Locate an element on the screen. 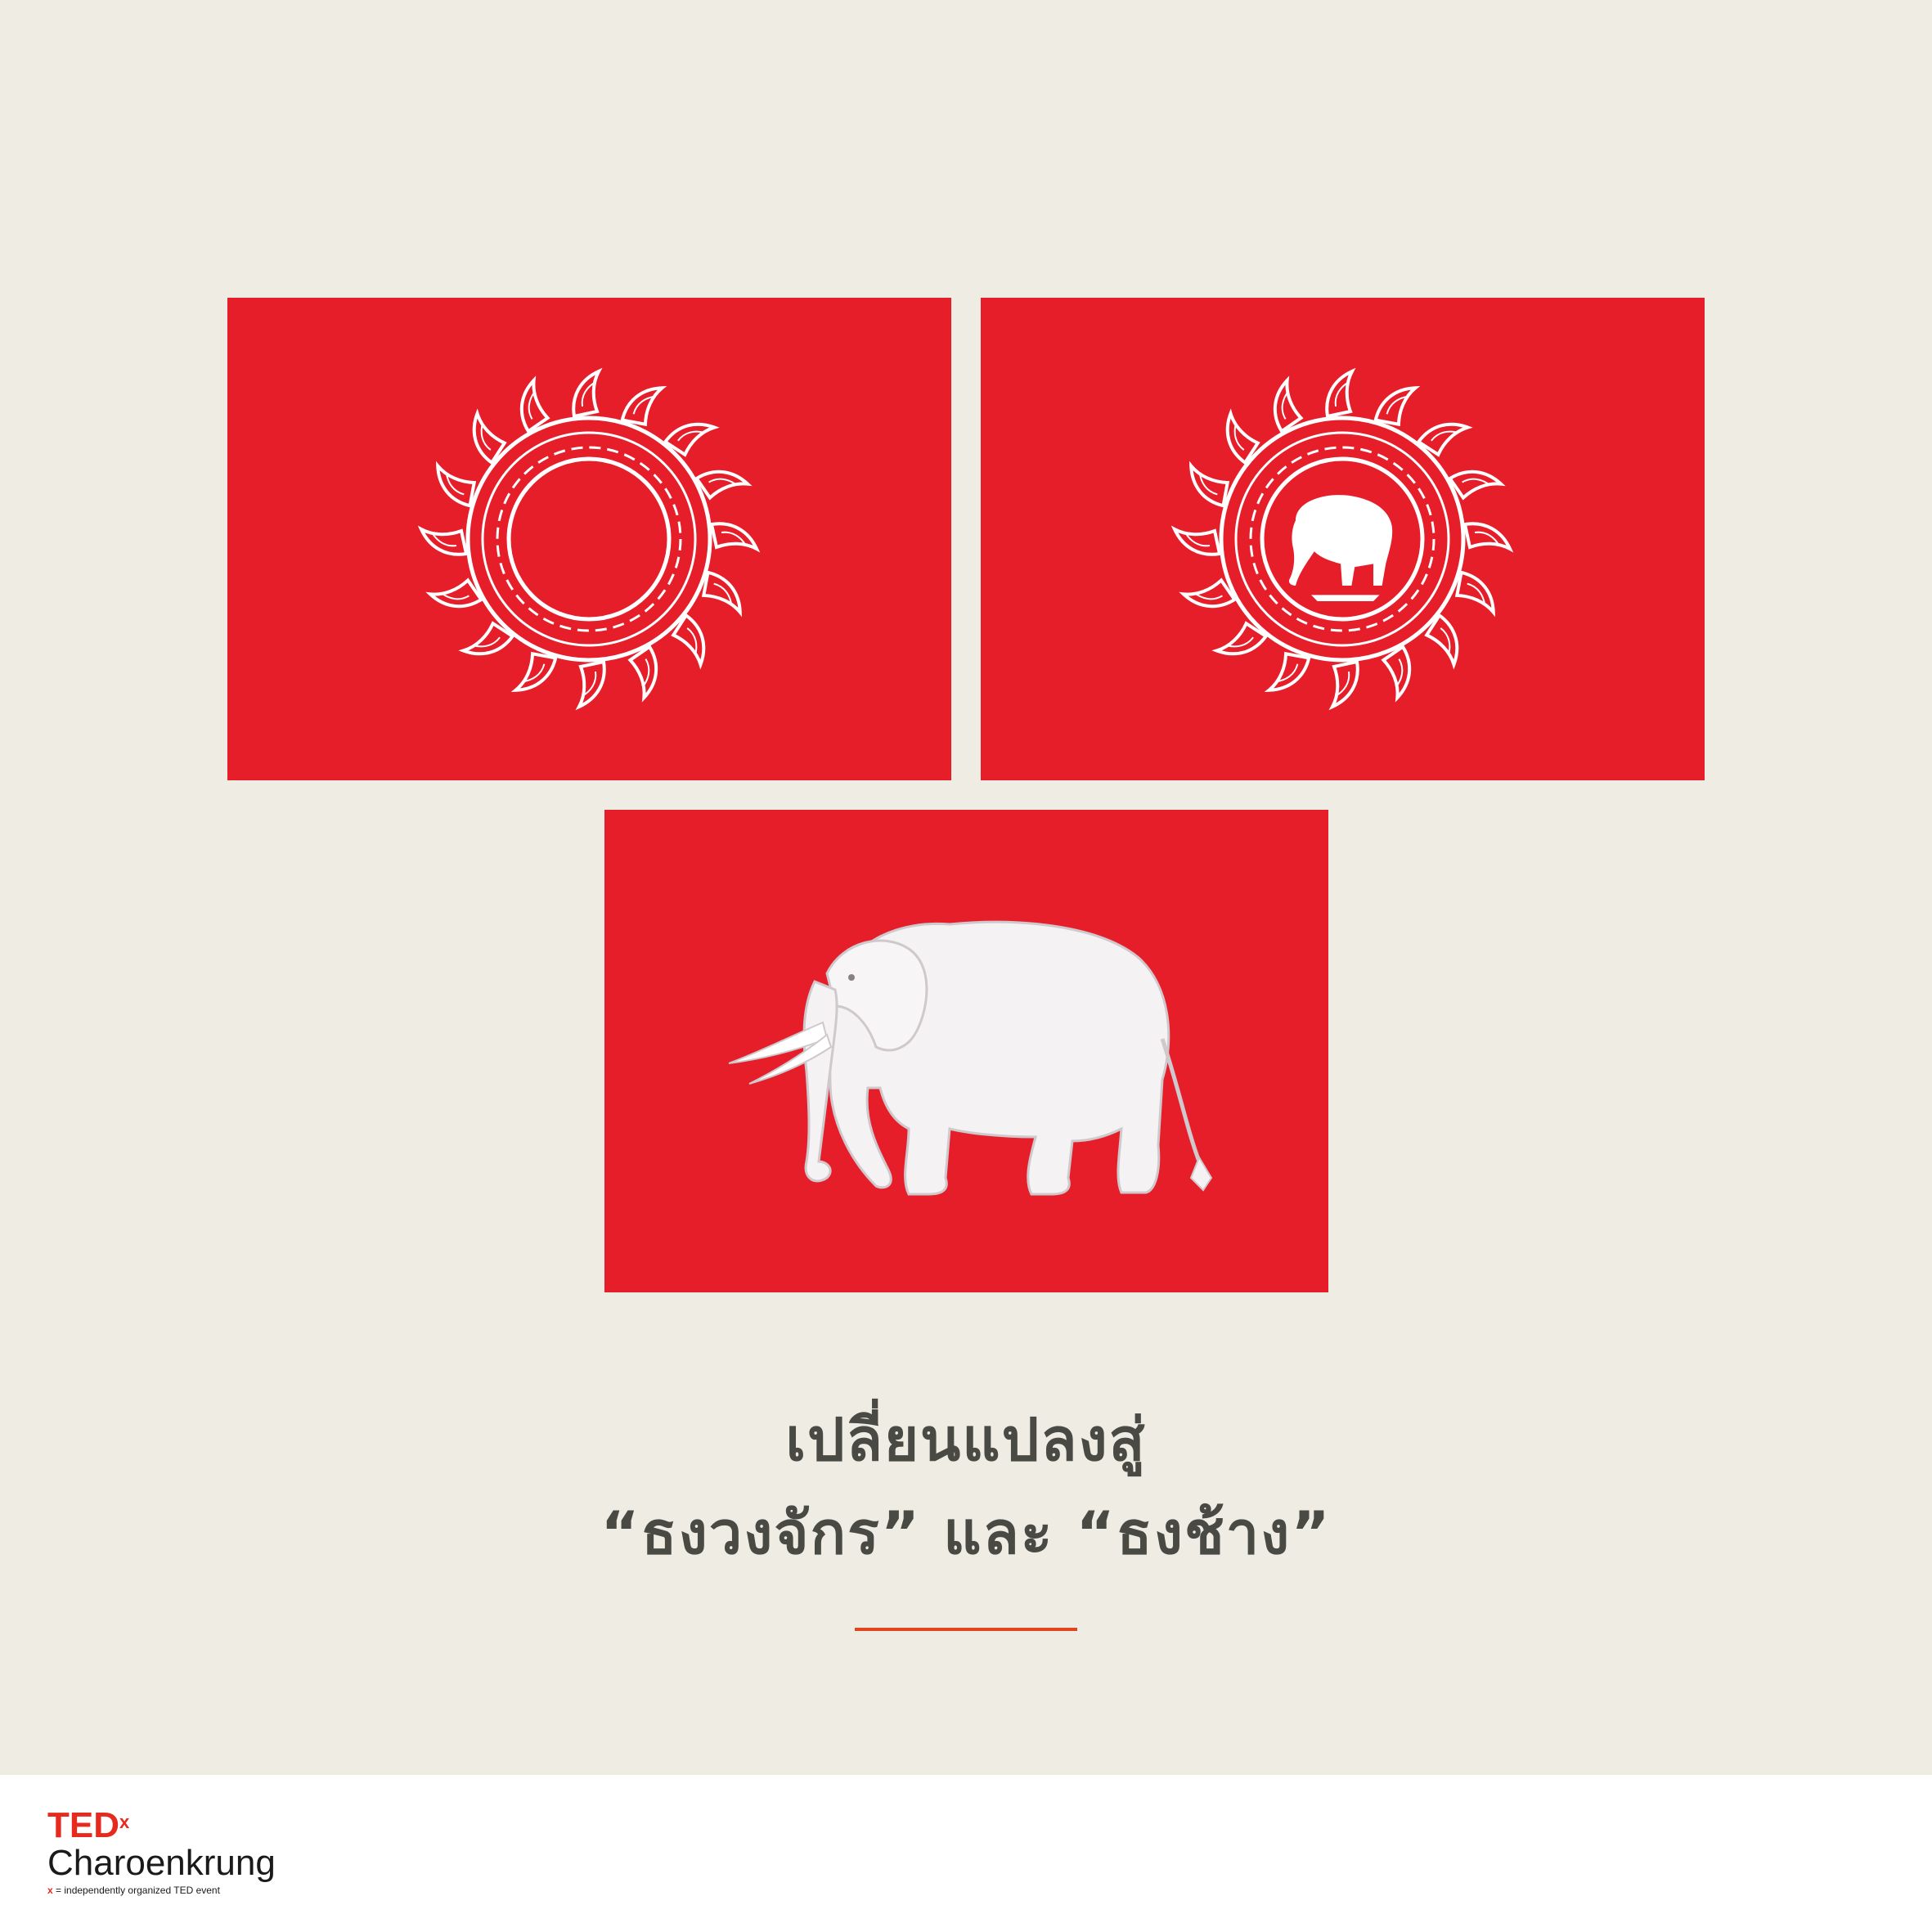 Image resolution: width=1932 pixels, height=1932 pixels. elephant-flag-image is located at coordinates (966, 1051).